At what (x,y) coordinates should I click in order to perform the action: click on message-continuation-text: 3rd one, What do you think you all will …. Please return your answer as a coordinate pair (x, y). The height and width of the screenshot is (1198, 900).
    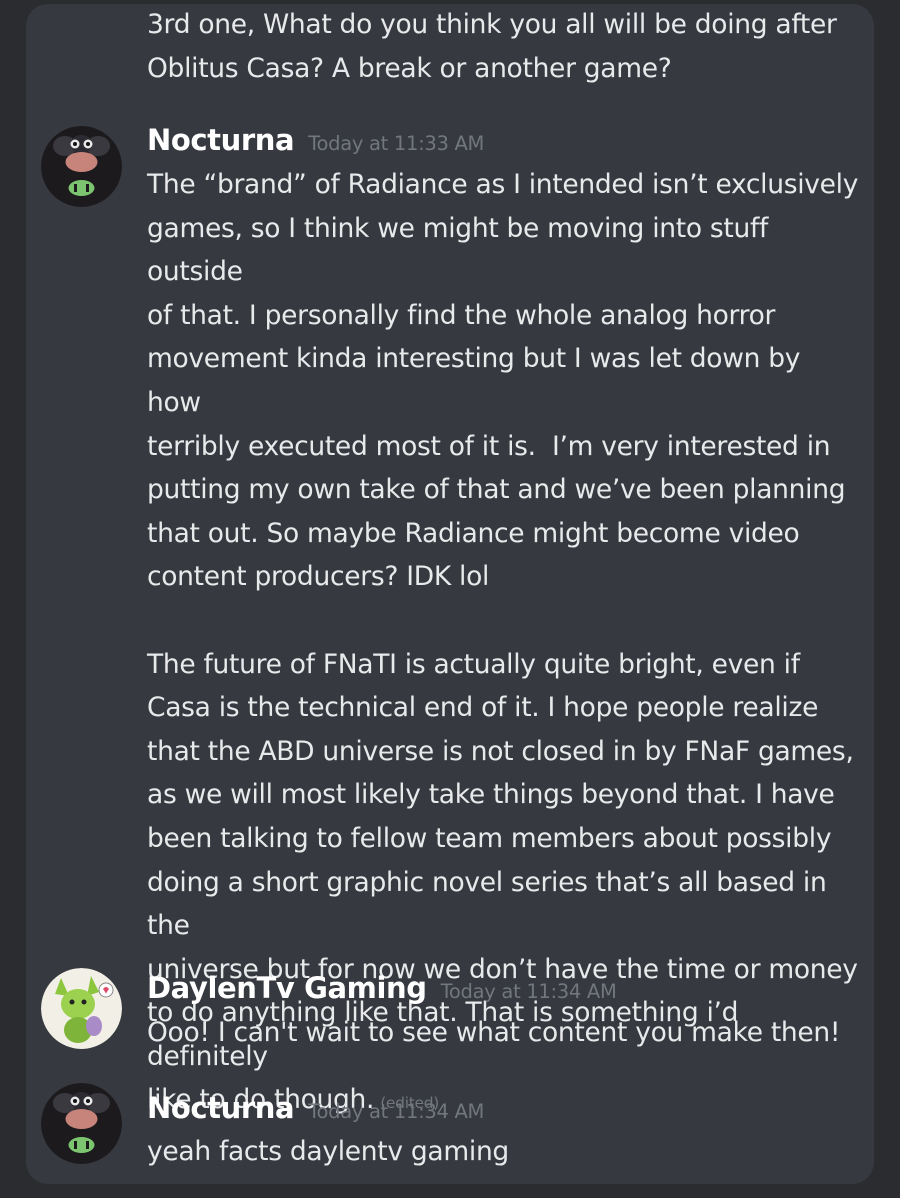
    Looking at the image, I should click on (492, 46).